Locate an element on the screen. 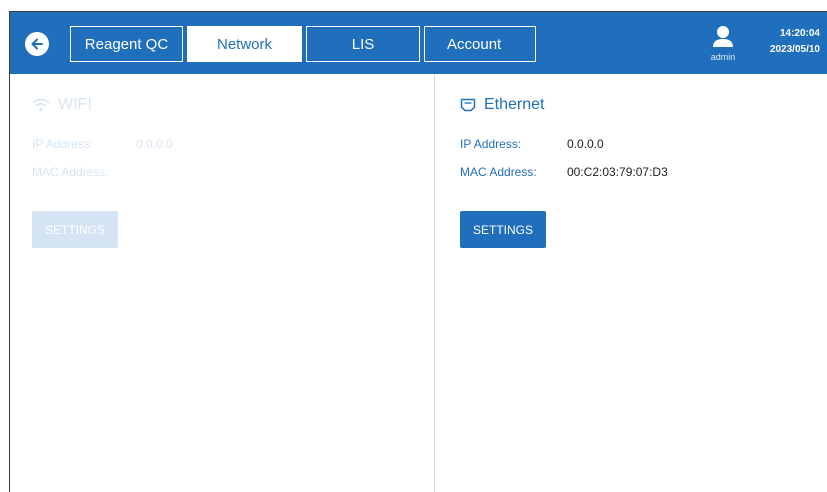  ethernet-title: Ethernet is located at coordinates (502, 105).